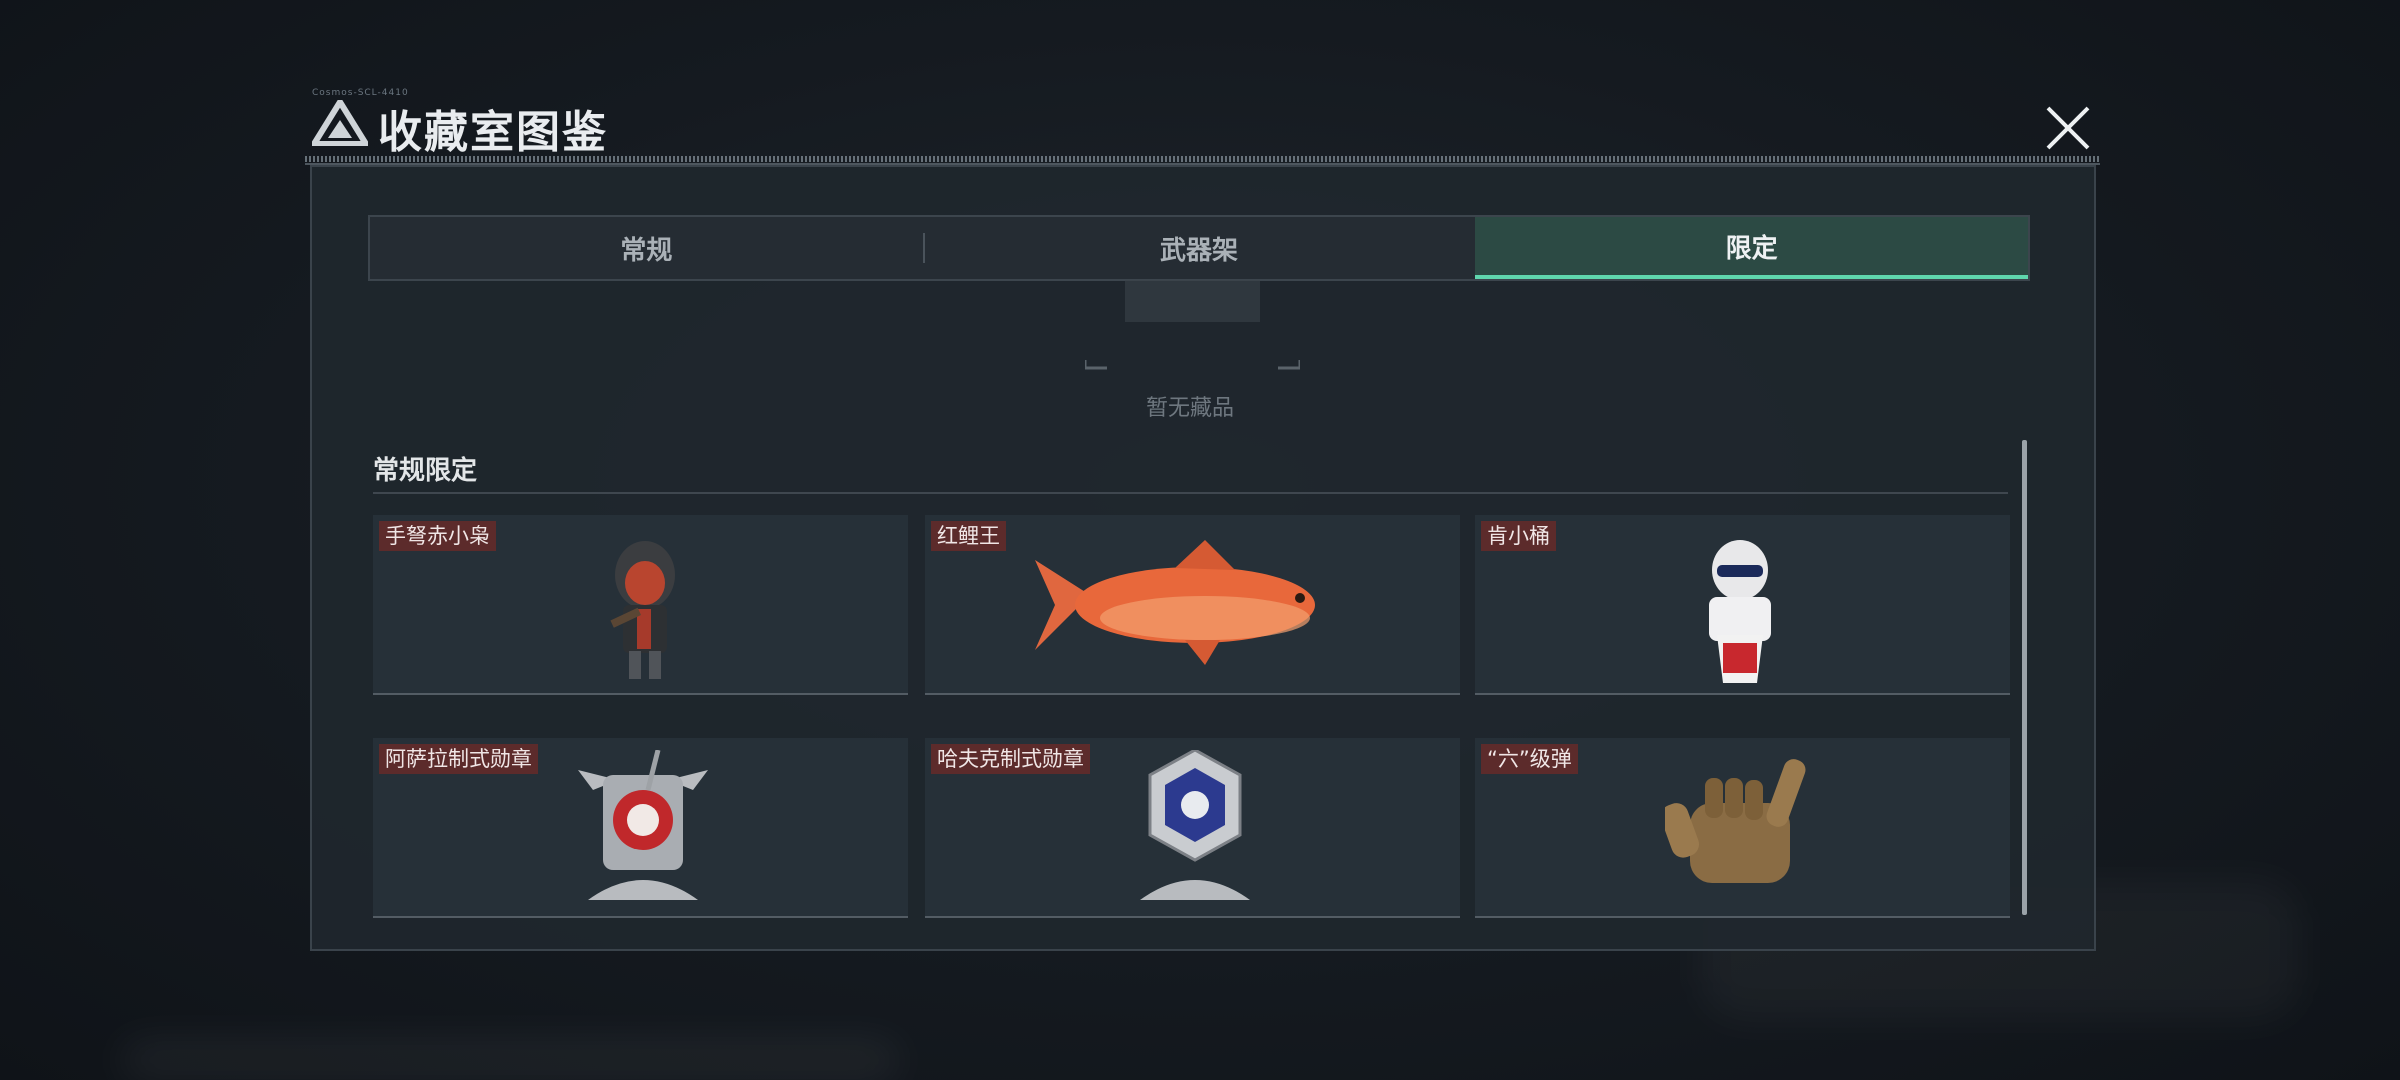  Describe the element at coordinates (646, 248) in the screenshot. I see `tab-regular: 常规` at that location.